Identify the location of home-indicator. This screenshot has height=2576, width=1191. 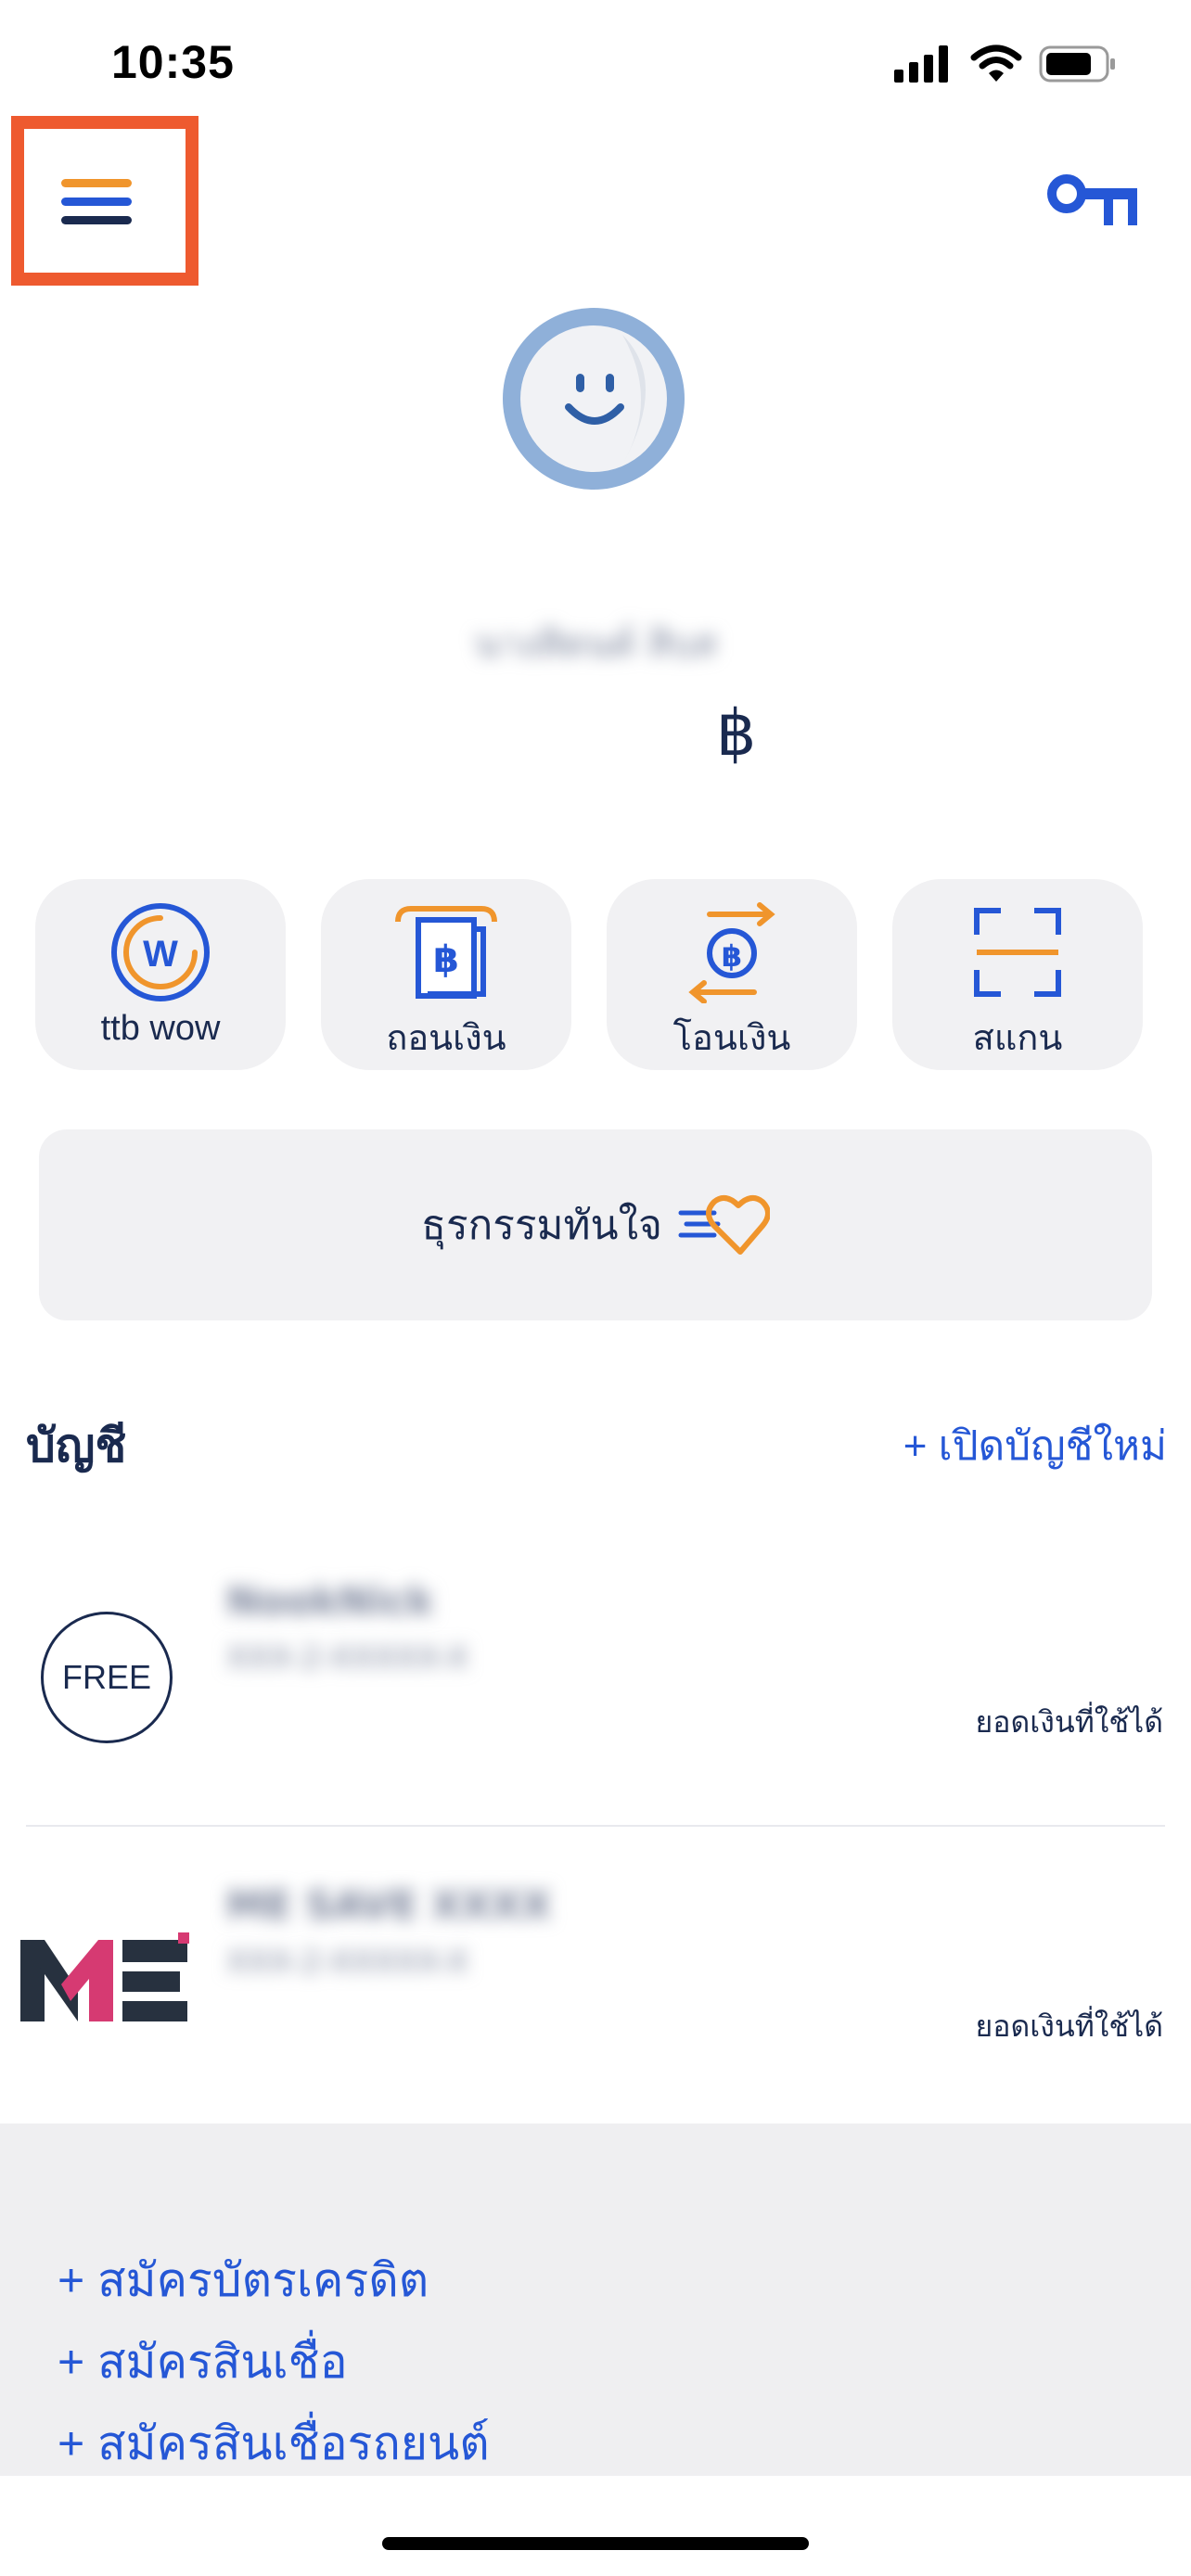
(595, 2543).